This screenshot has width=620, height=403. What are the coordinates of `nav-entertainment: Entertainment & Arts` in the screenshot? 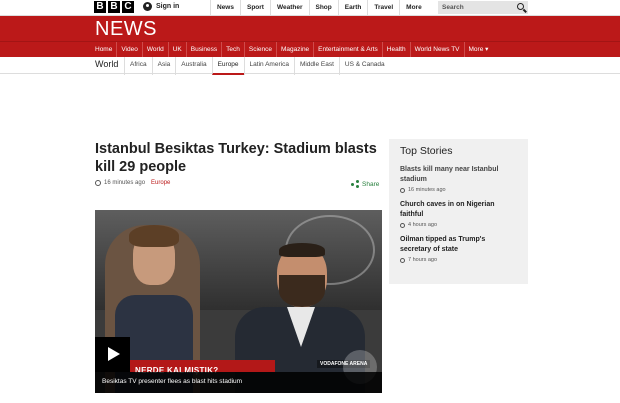 It's located at (348, 49).